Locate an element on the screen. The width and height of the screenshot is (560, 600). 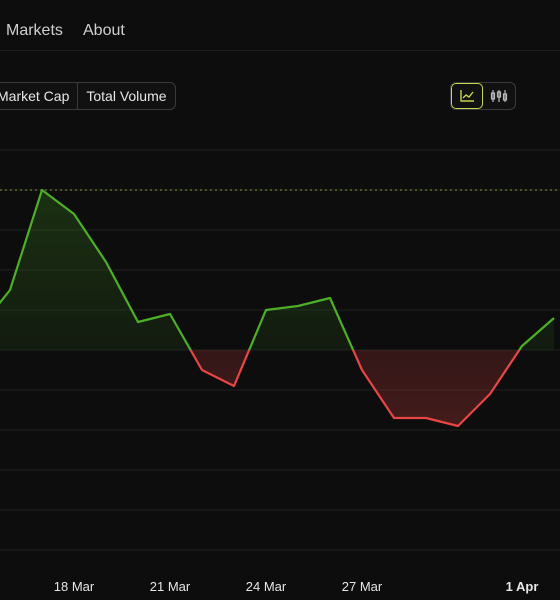
x-tick-label: 18 Mar is located at coordinates (74, 586).